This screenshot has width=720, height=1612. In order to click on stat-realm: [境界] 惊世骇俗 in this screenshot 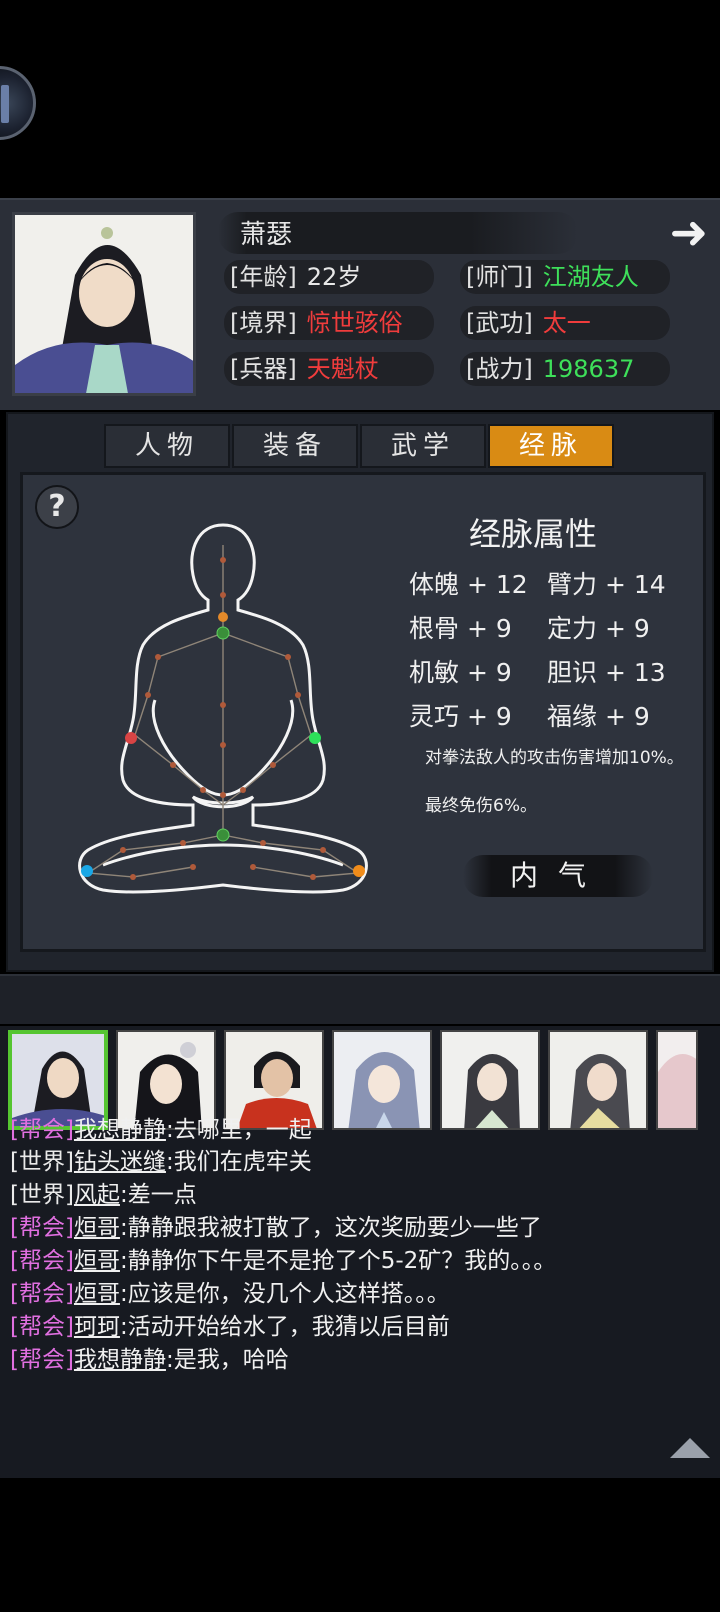, I will do `click(329, 323)`.